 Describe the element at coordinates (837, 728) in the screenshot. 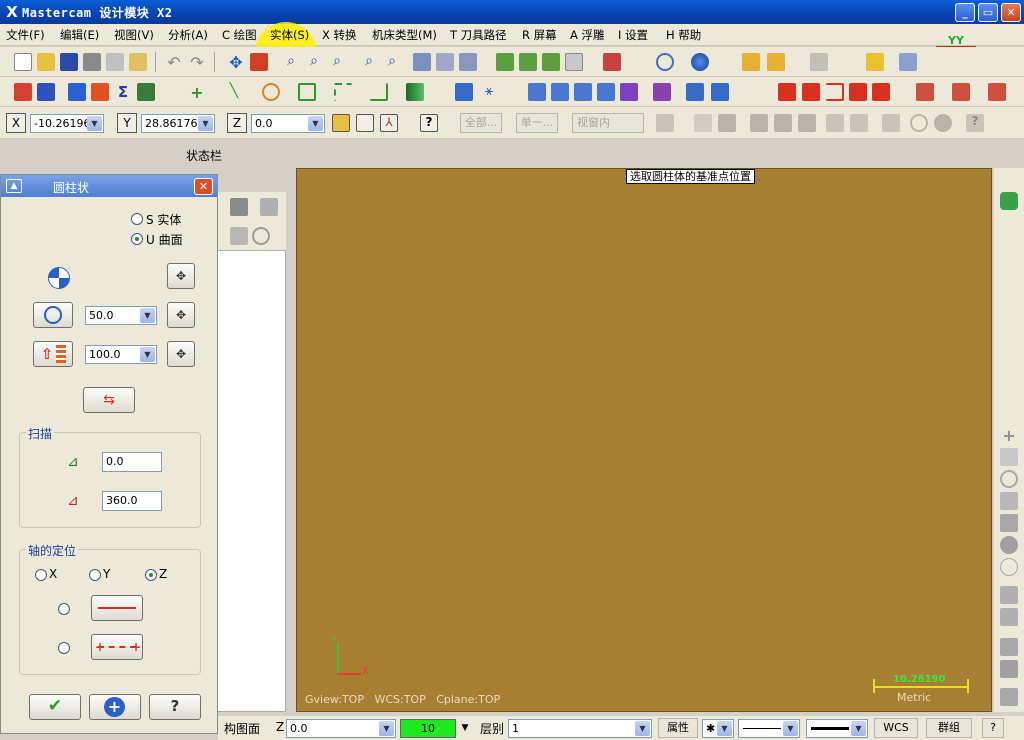

I see `line-width-select: ▼` at that location.